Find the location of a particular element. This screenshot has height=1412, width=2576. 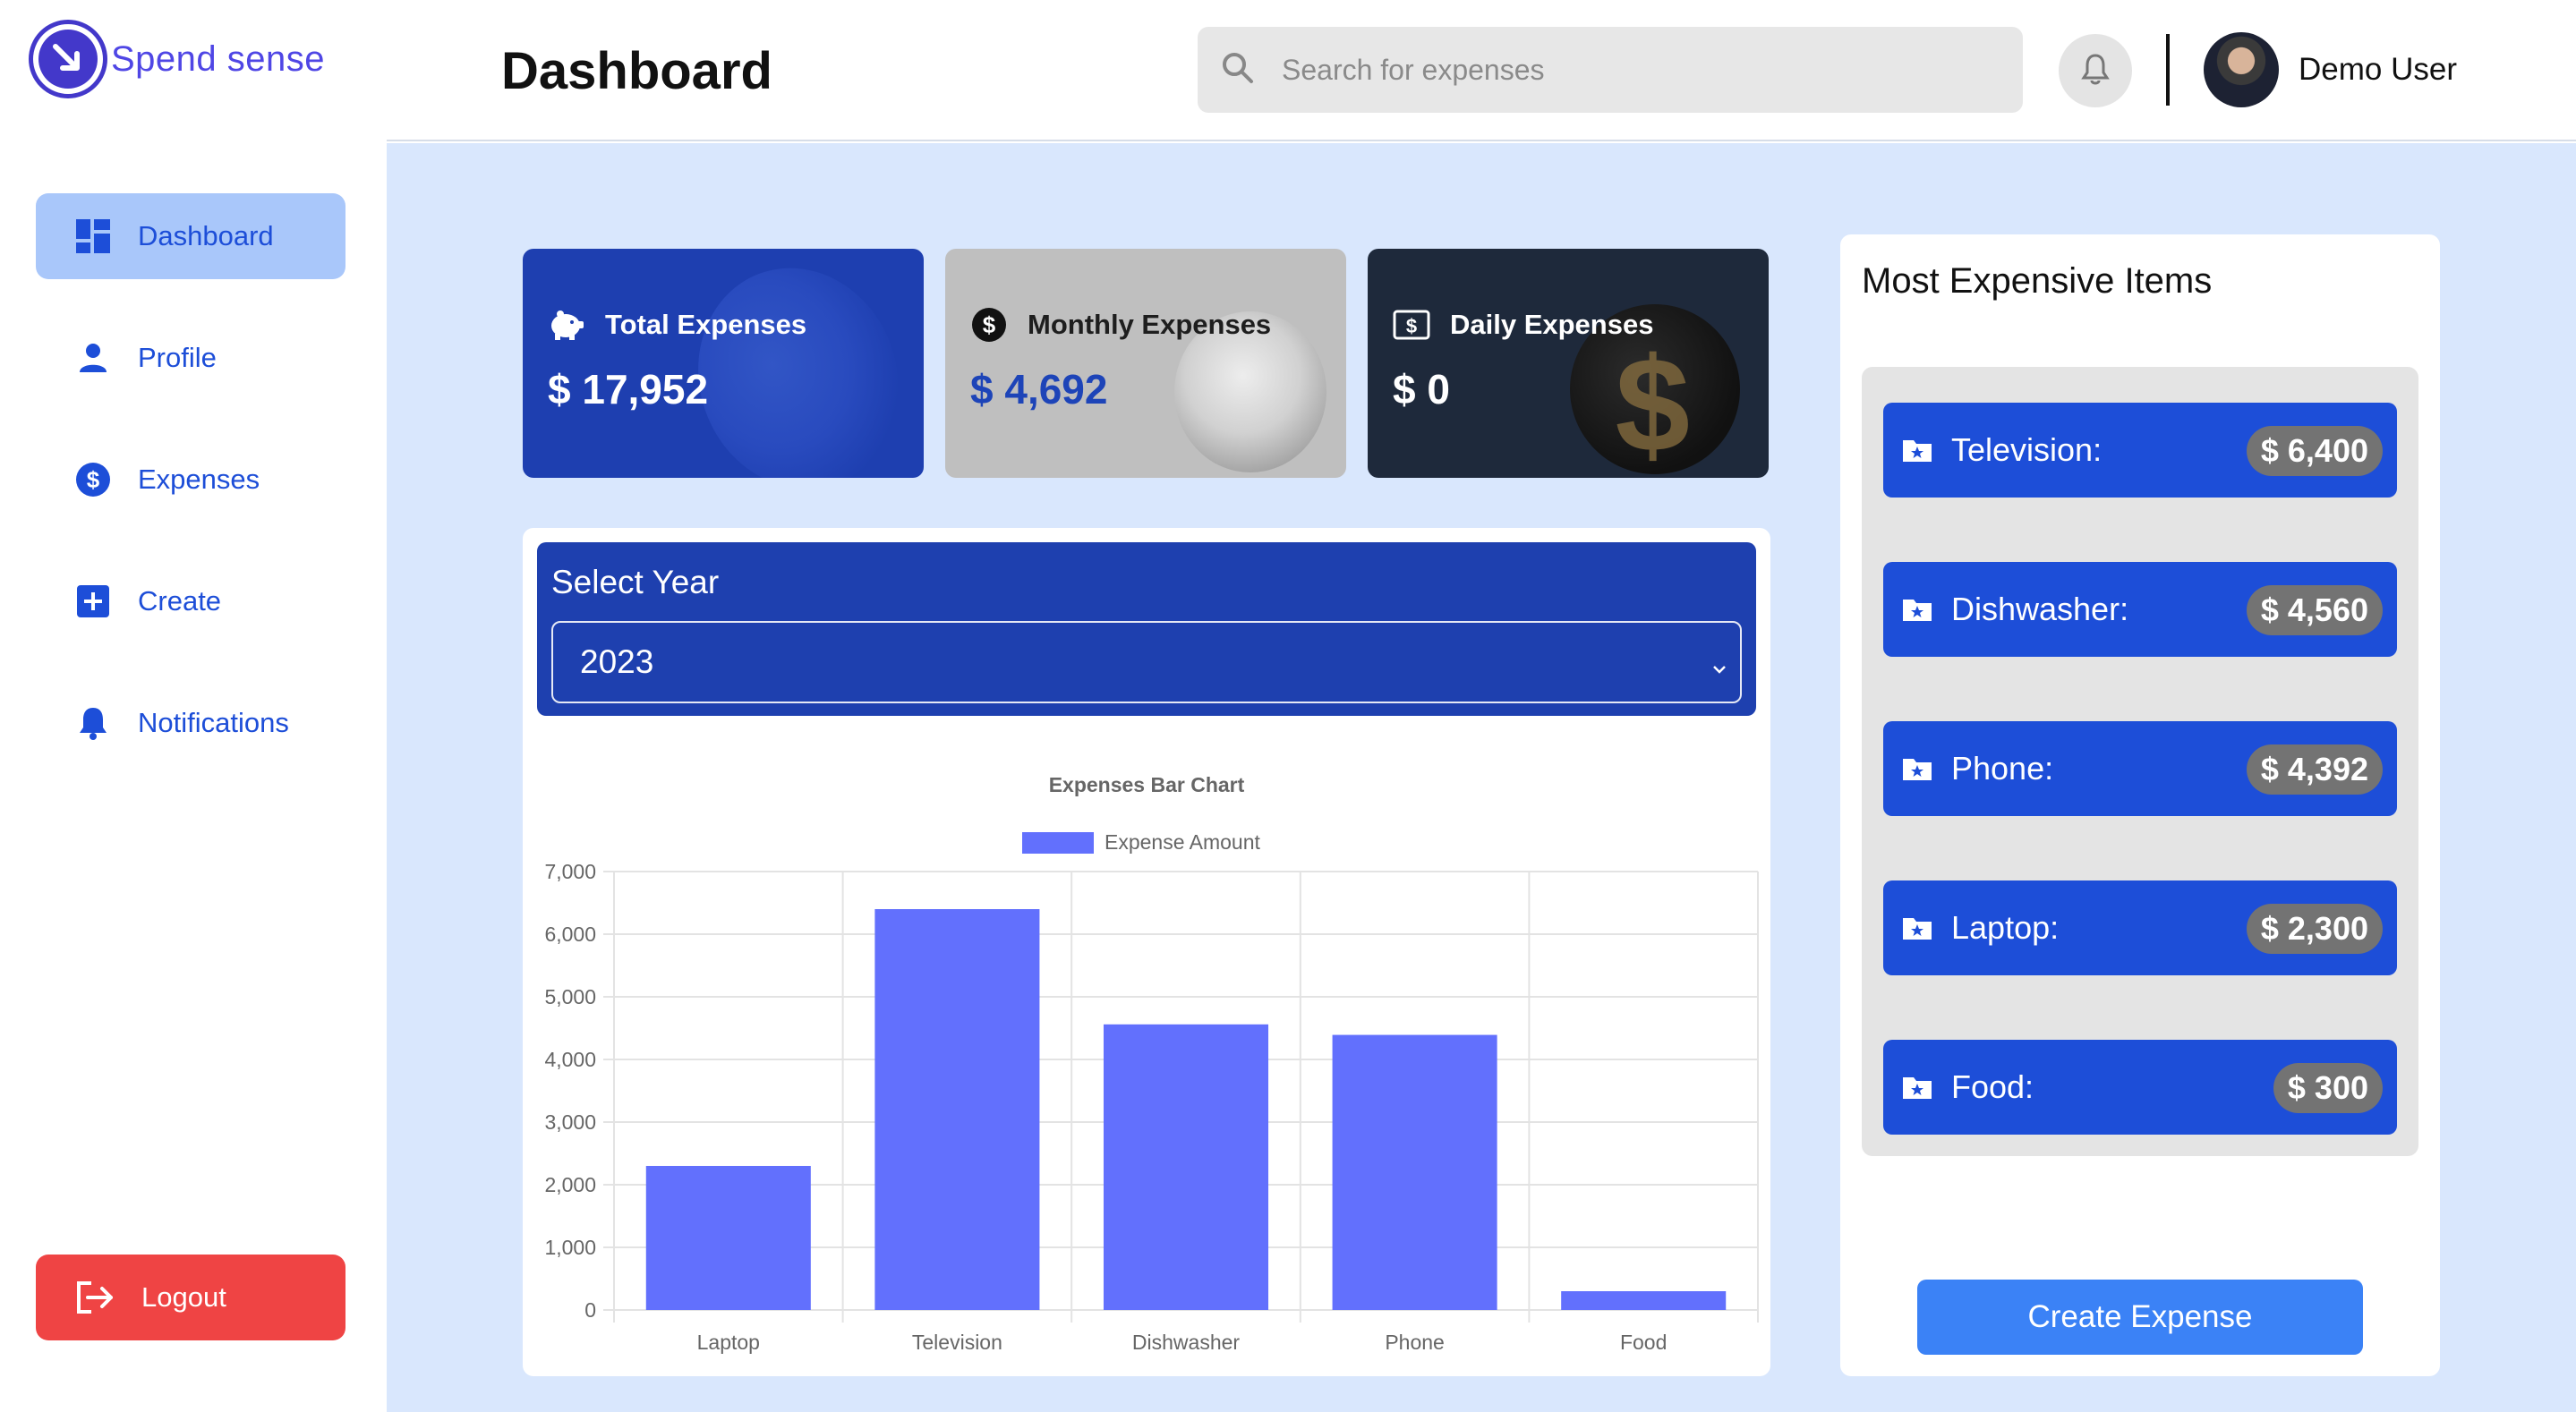

sidebar-item-create: Create is located at coordinates (190, 601).